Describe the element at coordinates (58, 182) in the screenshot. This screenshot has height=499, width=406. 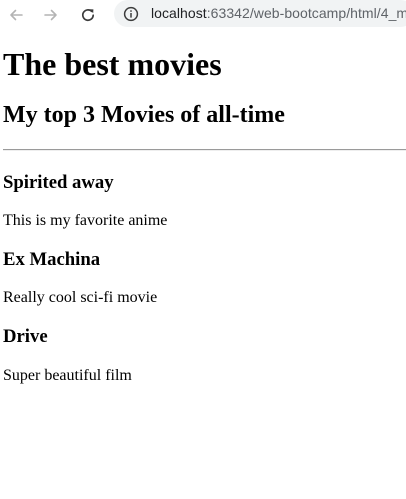
I see `movie-title: Spirited away` at that location.